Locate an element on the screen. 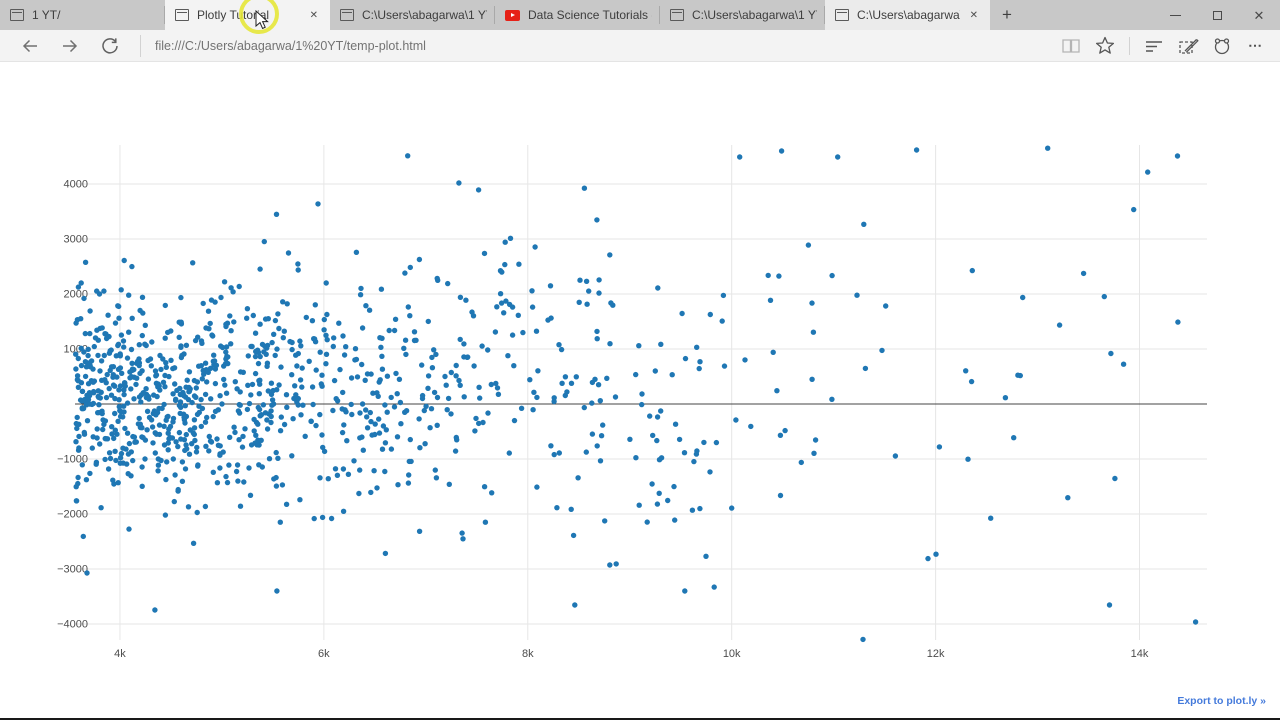 This screenshot has width=1280, height=720. tab-file-temp-1: C:\Users\abagarwa\1 YT\ter is located at coordinates (412, 15).